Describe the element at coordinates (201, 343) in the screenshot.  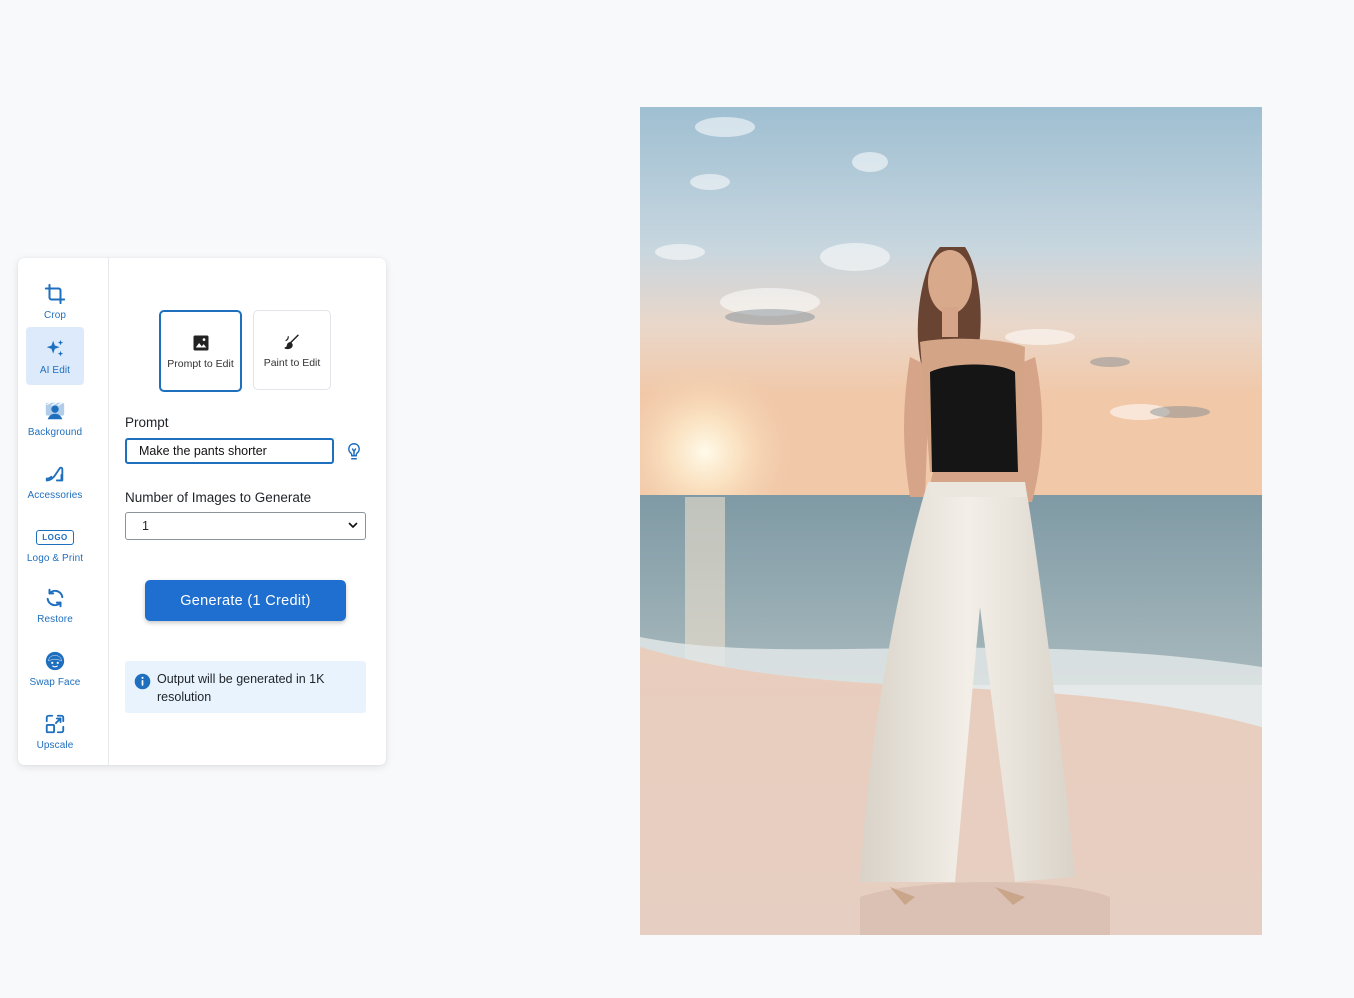
I see `image-icon` at that location.